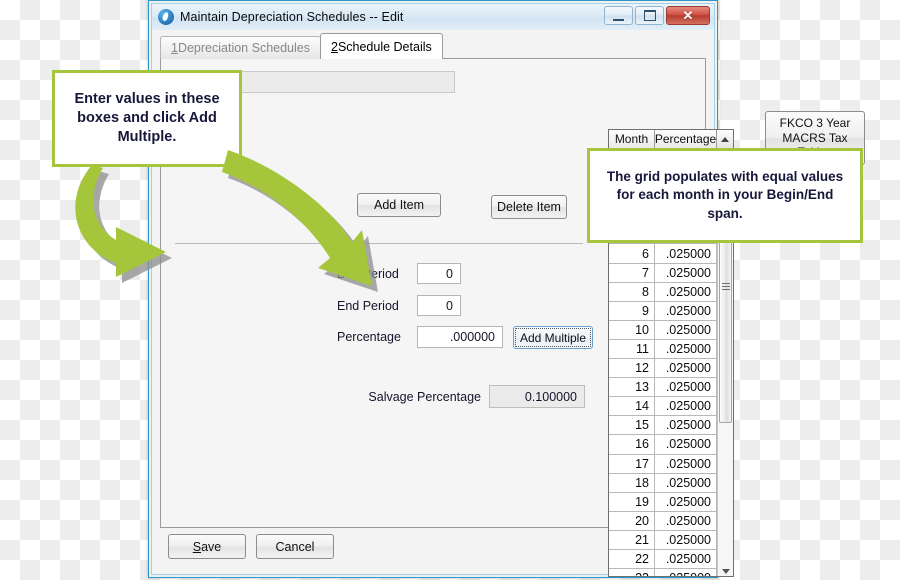  I want to click on percentage-label: Percentage, so click(369, 337).